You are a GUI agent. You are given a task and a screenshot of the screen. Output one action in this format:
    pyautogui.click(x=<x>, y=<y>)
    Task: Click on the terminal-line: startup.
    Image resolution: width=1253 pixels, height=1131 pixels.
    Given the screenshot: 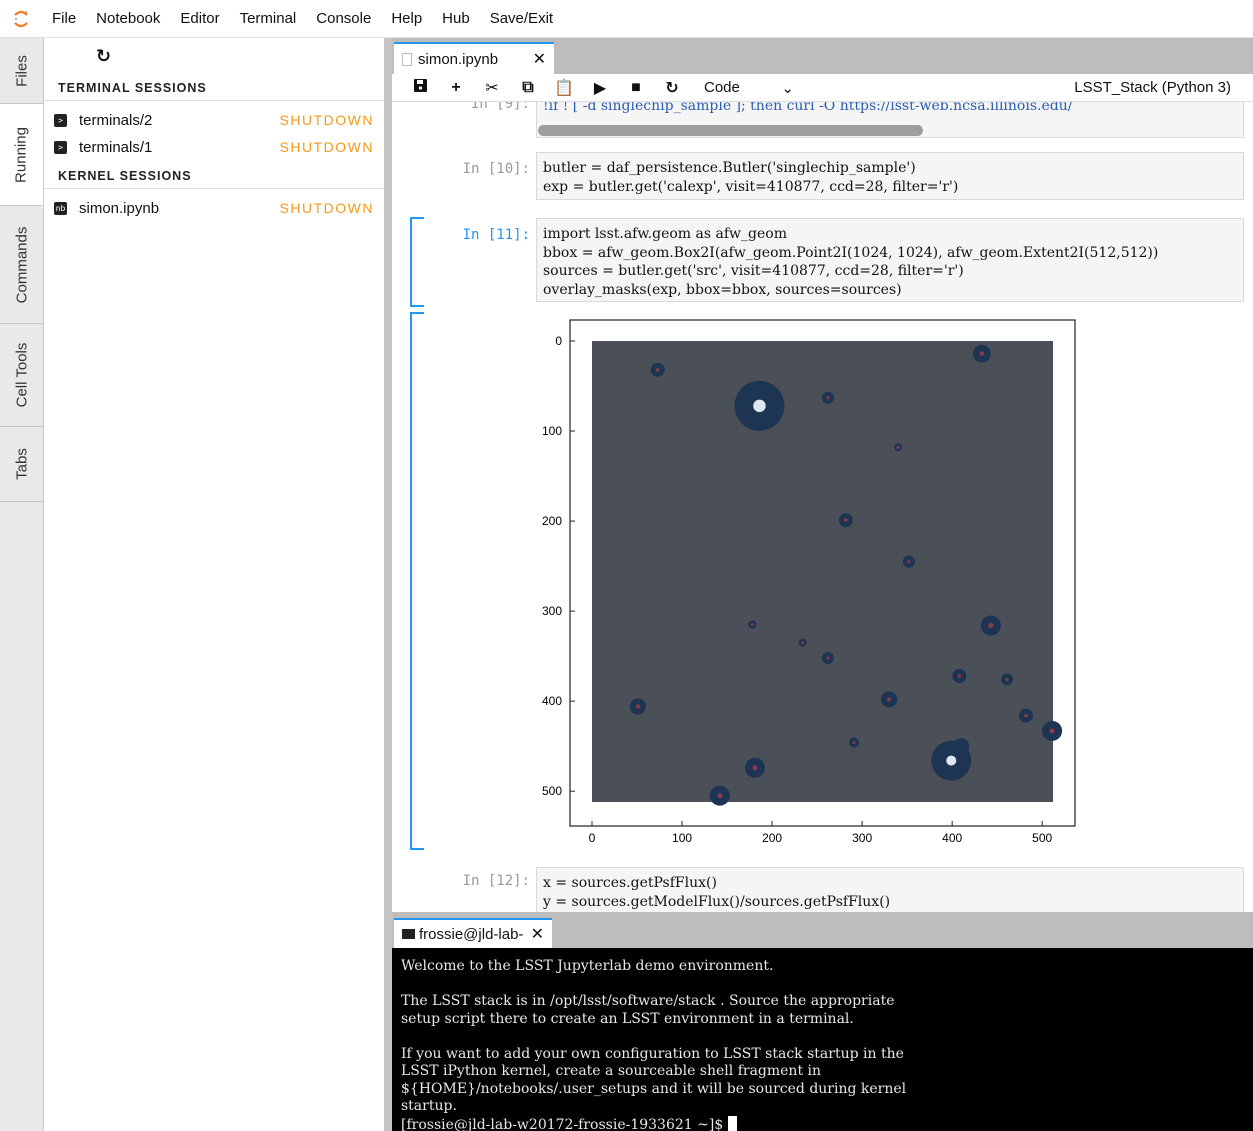 What is the action you would take?
    pyautogui.click(x=429, y=1106)
    